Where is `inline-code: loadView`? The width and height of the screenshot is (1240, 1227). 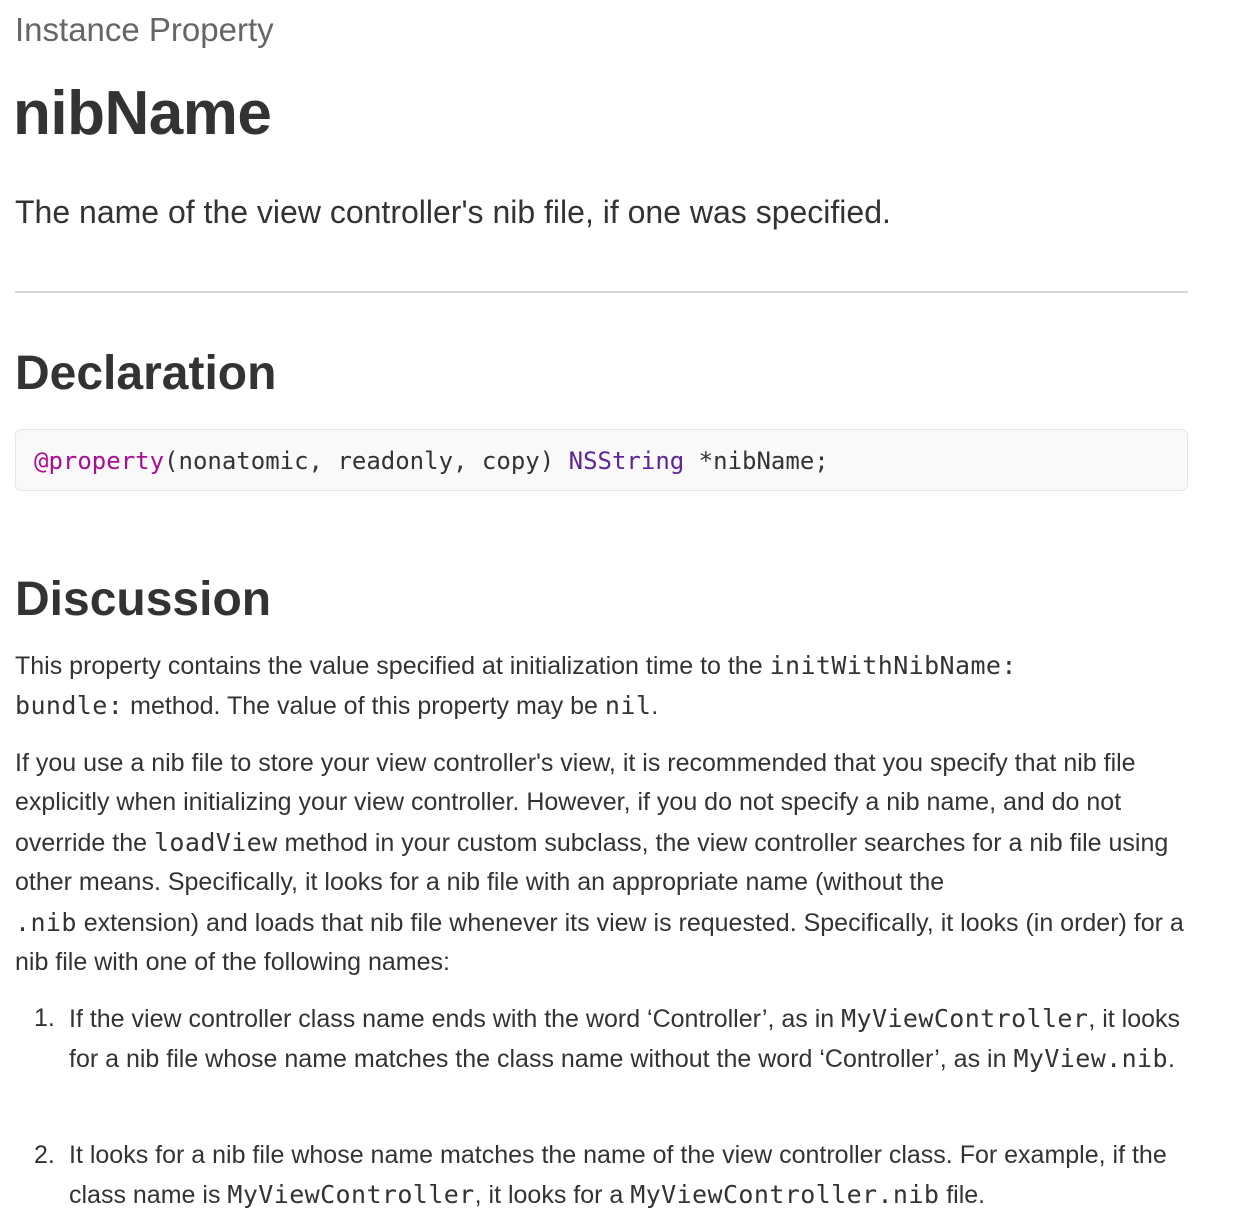
inline-code: loadView is located at coordinates (215, 842).